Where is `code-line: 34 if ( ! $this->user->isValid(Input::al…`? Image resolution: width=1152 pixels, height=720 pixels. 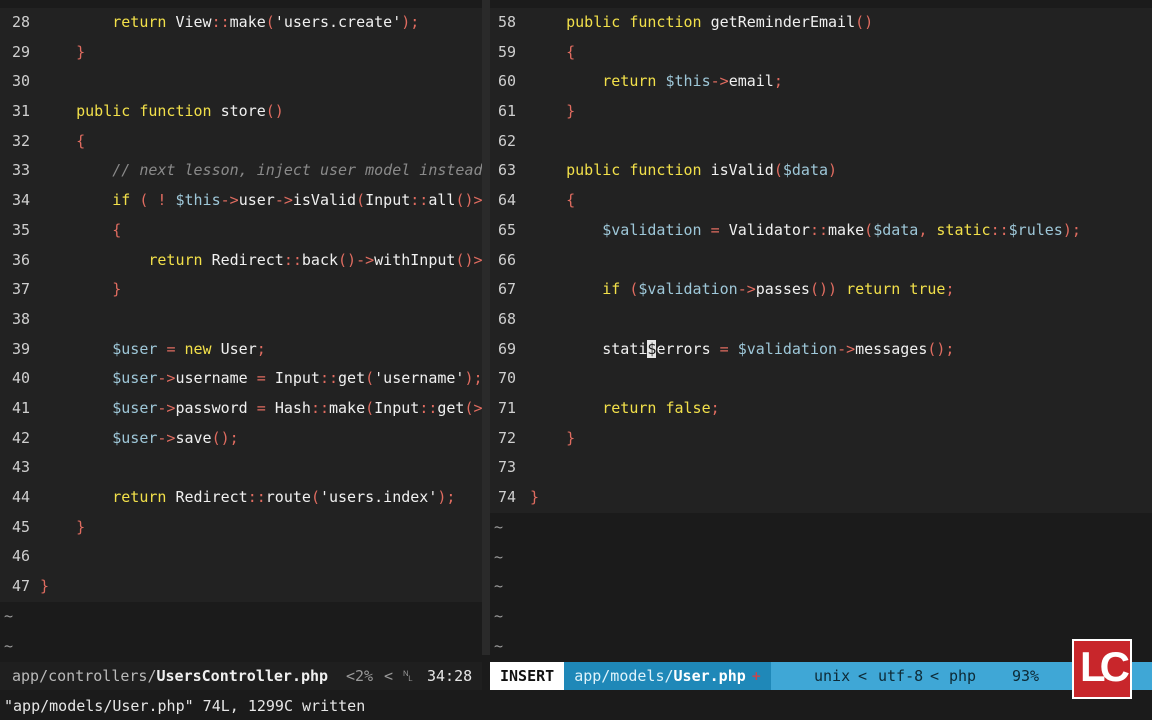 code-line: 34 if ( ! $this->user->isValid(Input::al… is located at coordinates (241, 201).